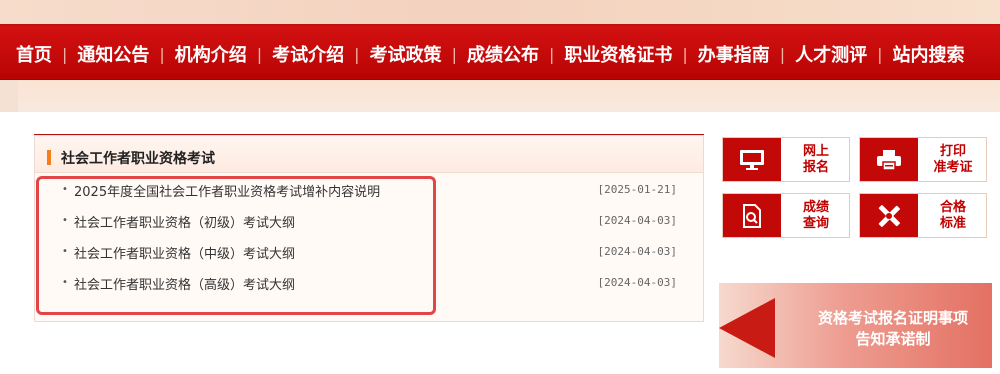 The height and width of the screenshot is (374, 1000). I want to click on promo-banner: 资格考试报名证明事项 告知承诺制, so click(855, 325).